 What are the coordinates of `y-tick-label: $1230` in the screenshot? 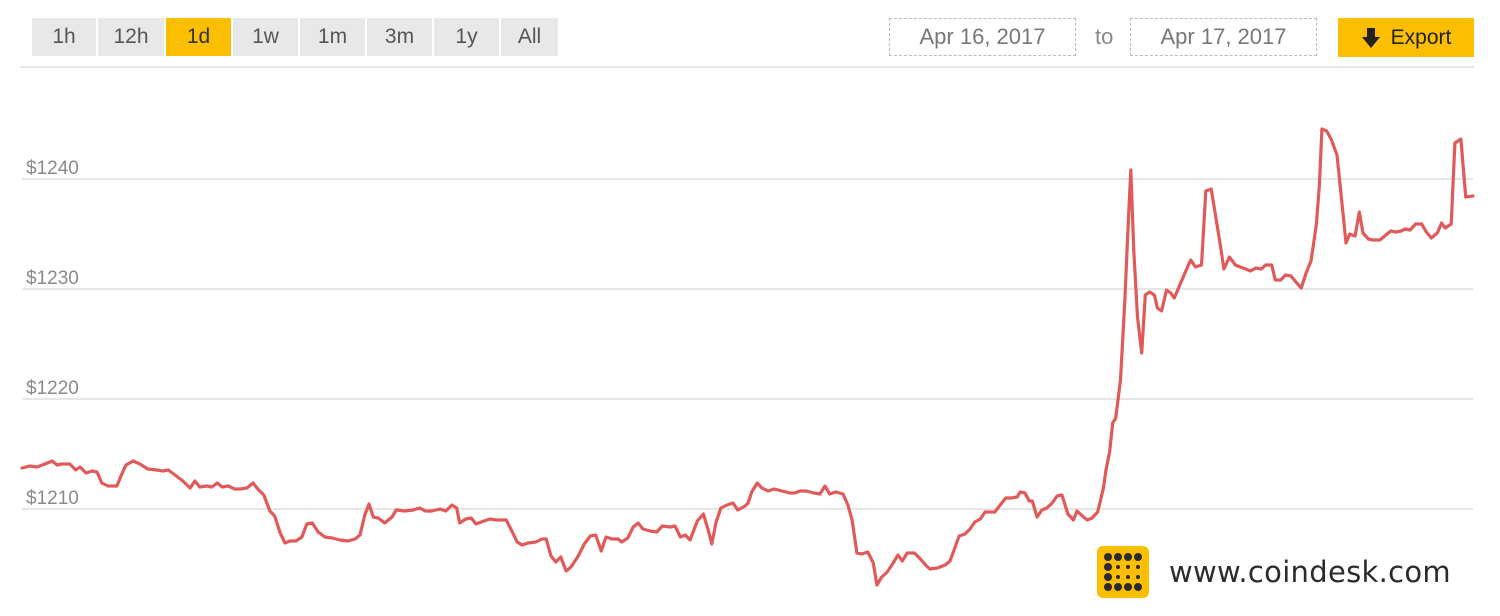 It's located at (52, 278).